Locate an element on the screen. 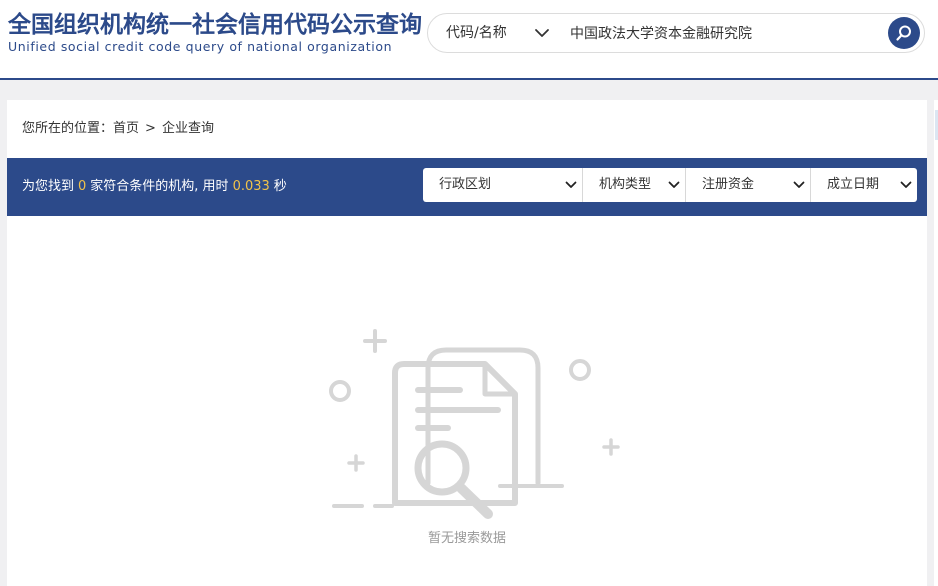  search-type-label: 代码/名称 is located at coordinates (476, 33).